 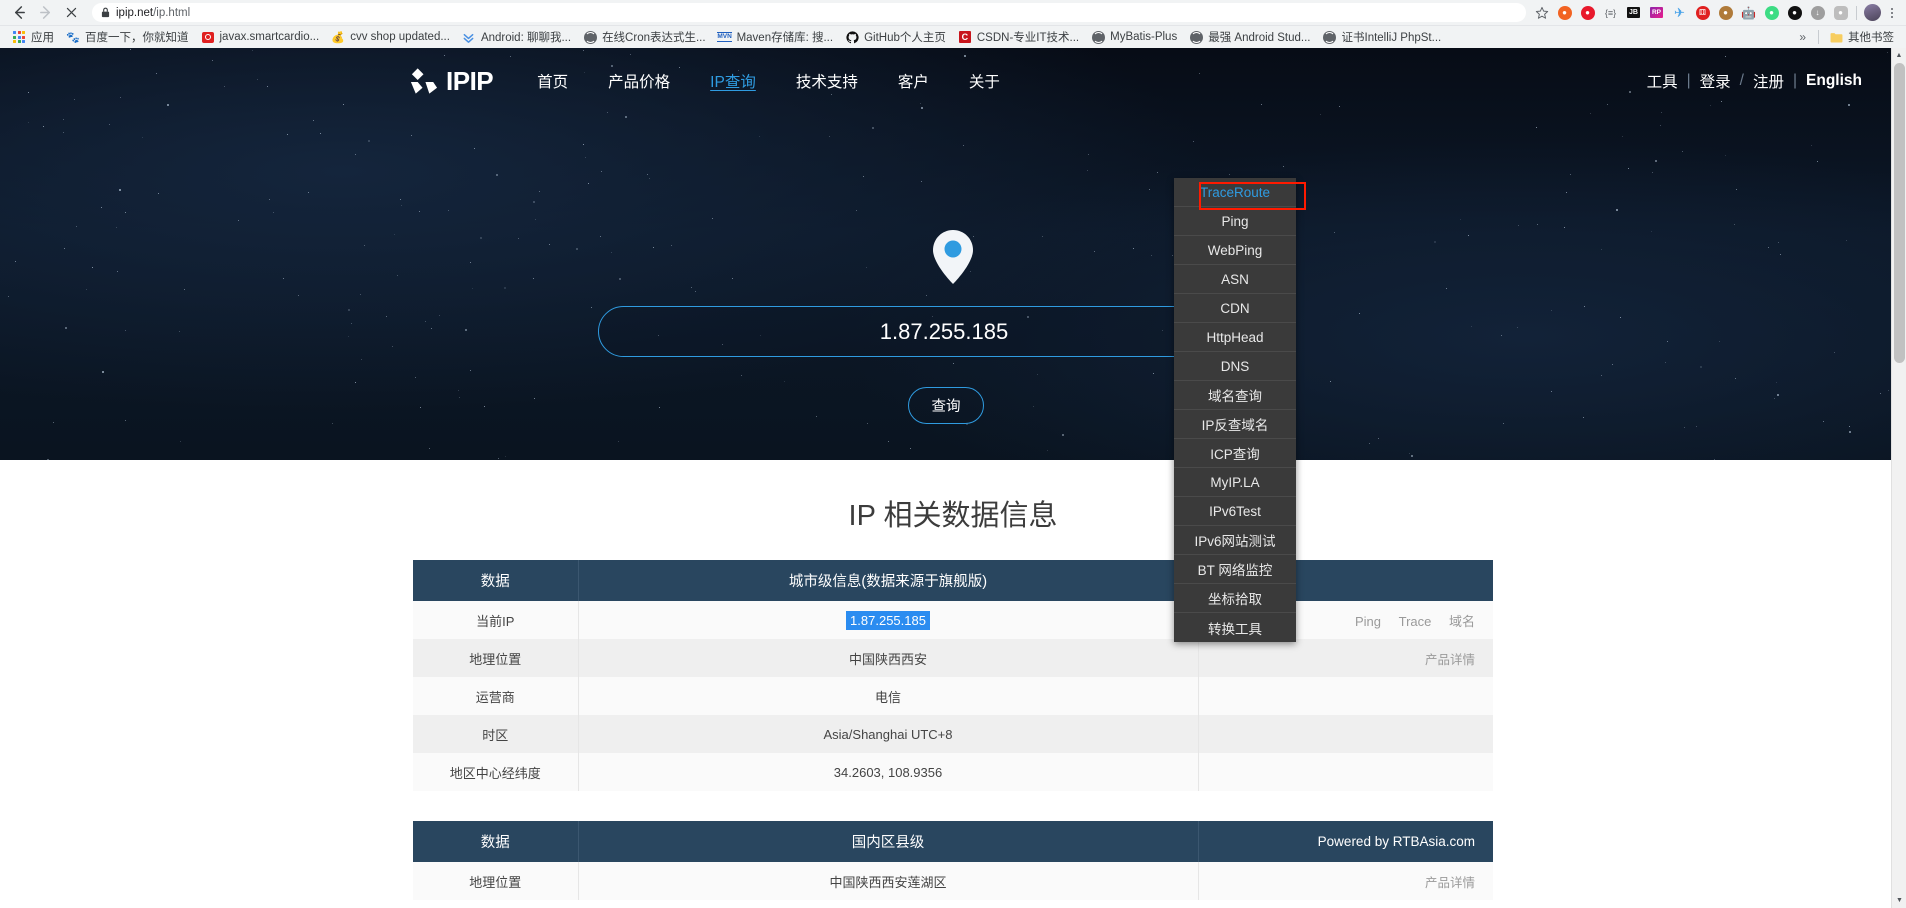 What do you see at coordinates (1836, 37) in the screenshot?
I see `folder-icon` at bounding box center [1836, 37].